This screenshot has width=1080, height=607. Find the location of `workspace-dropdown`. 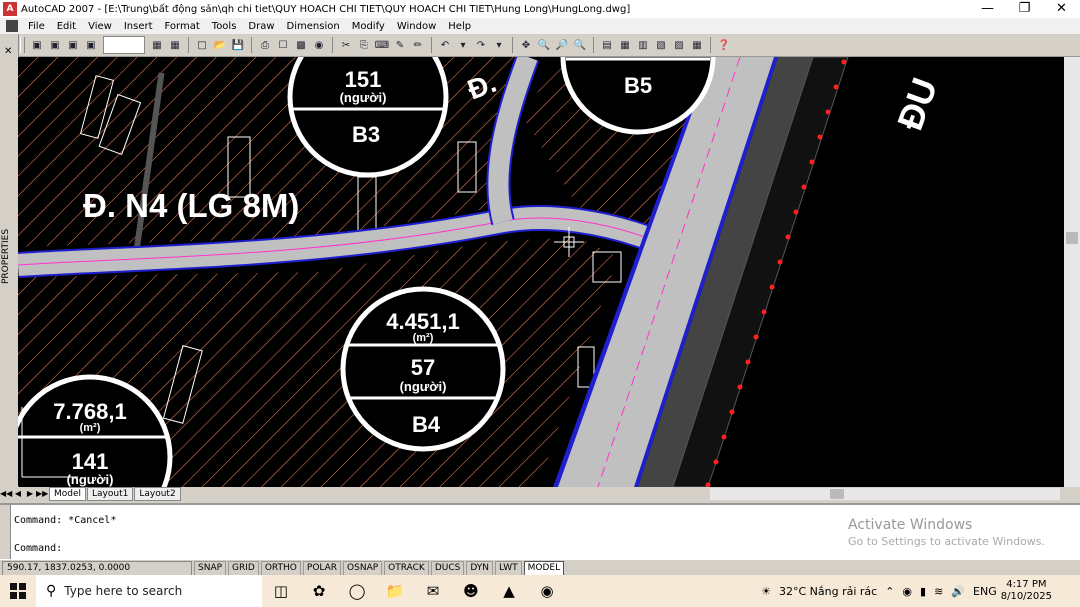

workspace-dropdown is located at coordinates (124, 45).